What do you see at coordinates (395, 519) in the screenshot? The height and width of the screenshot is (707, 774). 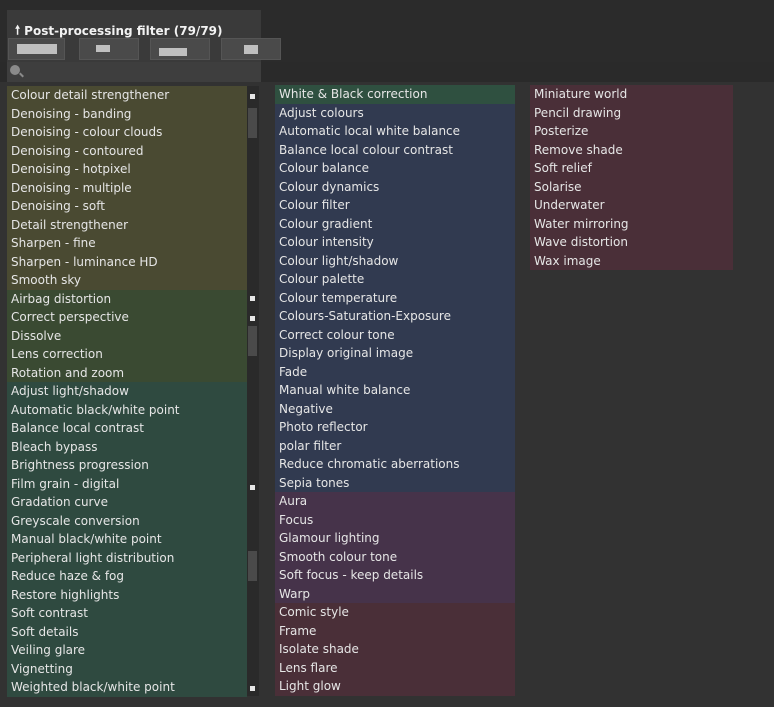 I see `filter-item-focus: Focus` at bounding box center [395, 519].